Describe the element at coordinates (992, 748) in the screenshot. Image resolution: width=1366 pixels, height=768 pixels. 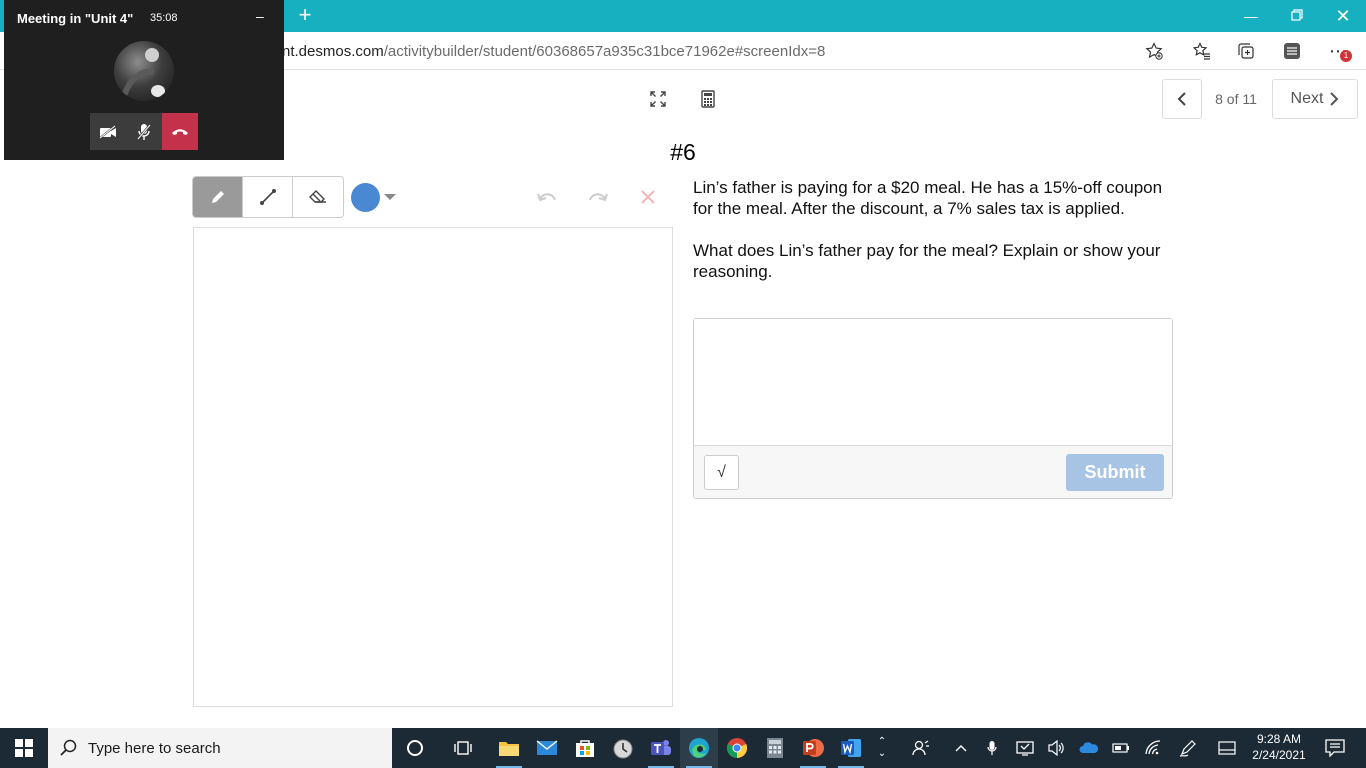
I see `microphone-icon` at that location.